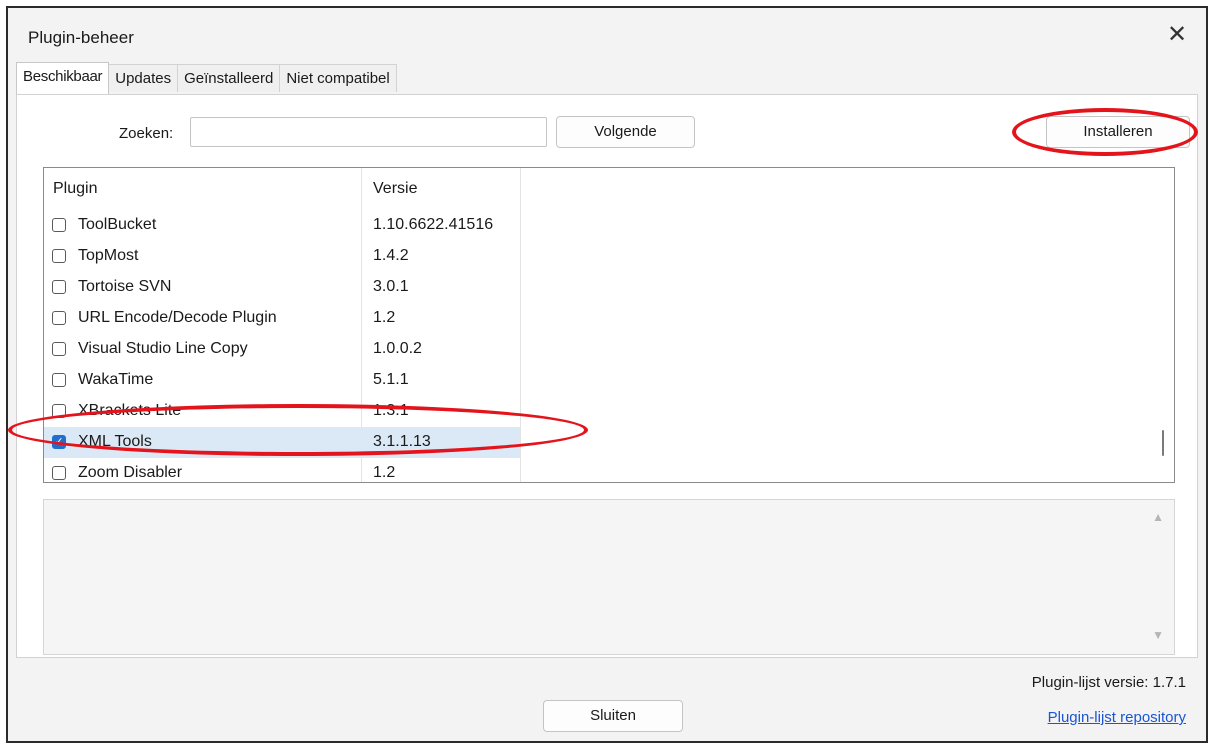 This screenshot has width=1214, height=749. Describe the element at coordinates (143, 78) in the screenshot. I see `tab-updates: Updates` at that location.